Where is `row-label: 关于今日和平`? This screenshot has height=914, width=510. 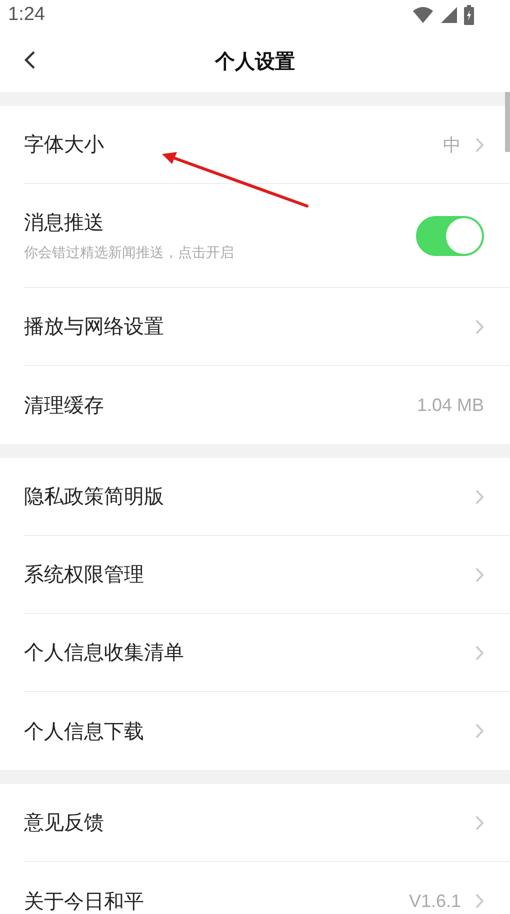 row-label: 关于今日和平 is located at coordinates (84, 901).